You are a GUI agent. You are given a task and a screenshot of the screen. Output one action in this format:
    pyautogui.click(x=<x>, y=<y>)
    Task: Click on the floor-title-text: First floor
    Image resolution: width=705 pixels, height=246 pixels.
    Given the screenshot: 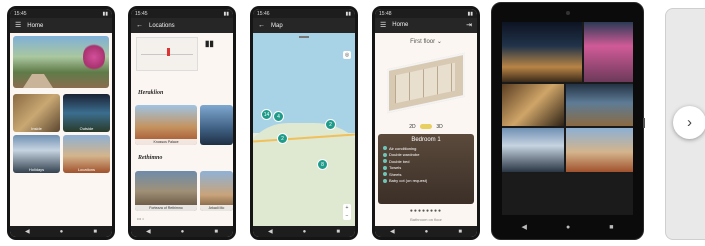 What is the action you would take?
    pyautogui.click(x=423, y=42)
    